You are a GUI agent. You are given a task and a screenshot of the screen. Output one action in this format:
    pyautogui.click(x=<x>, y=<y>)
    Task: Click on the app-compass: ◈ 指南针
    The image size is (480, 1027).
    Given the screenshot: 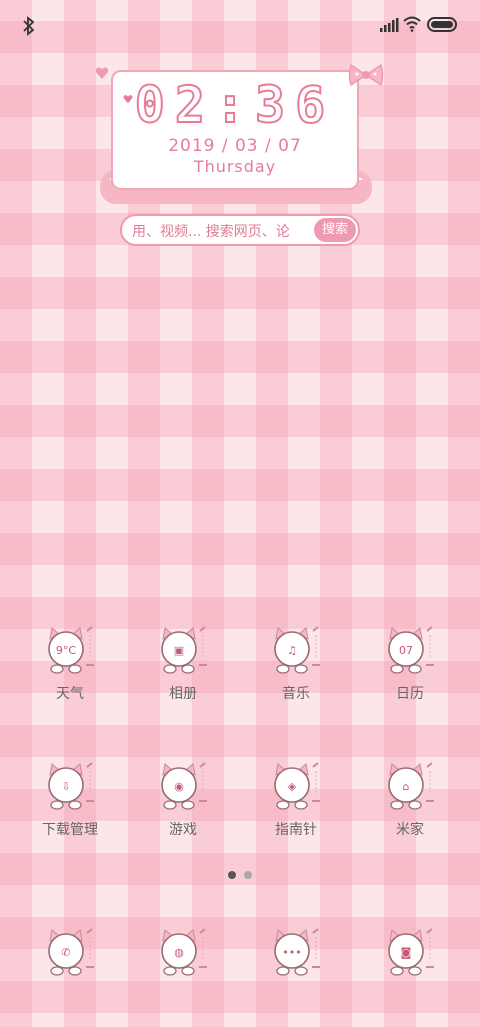 What is the action you would take?
    pyautogui.click(x=296, y=811)
    